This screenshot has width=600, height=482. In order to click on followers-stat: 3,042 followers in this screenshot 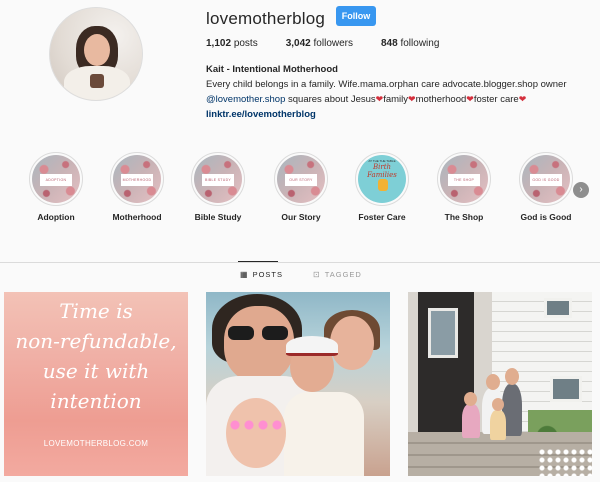, I will do `click(319, 43)`.